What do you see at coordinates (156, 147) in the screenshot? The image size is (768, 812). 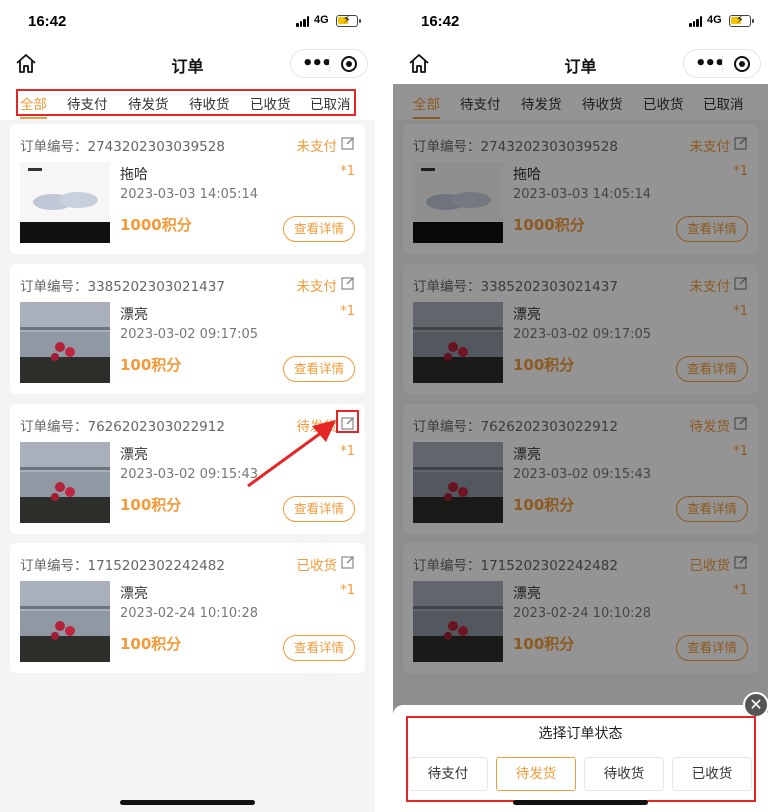 I see `order-number: 2743202303039528` at bounding box center [156, 147].